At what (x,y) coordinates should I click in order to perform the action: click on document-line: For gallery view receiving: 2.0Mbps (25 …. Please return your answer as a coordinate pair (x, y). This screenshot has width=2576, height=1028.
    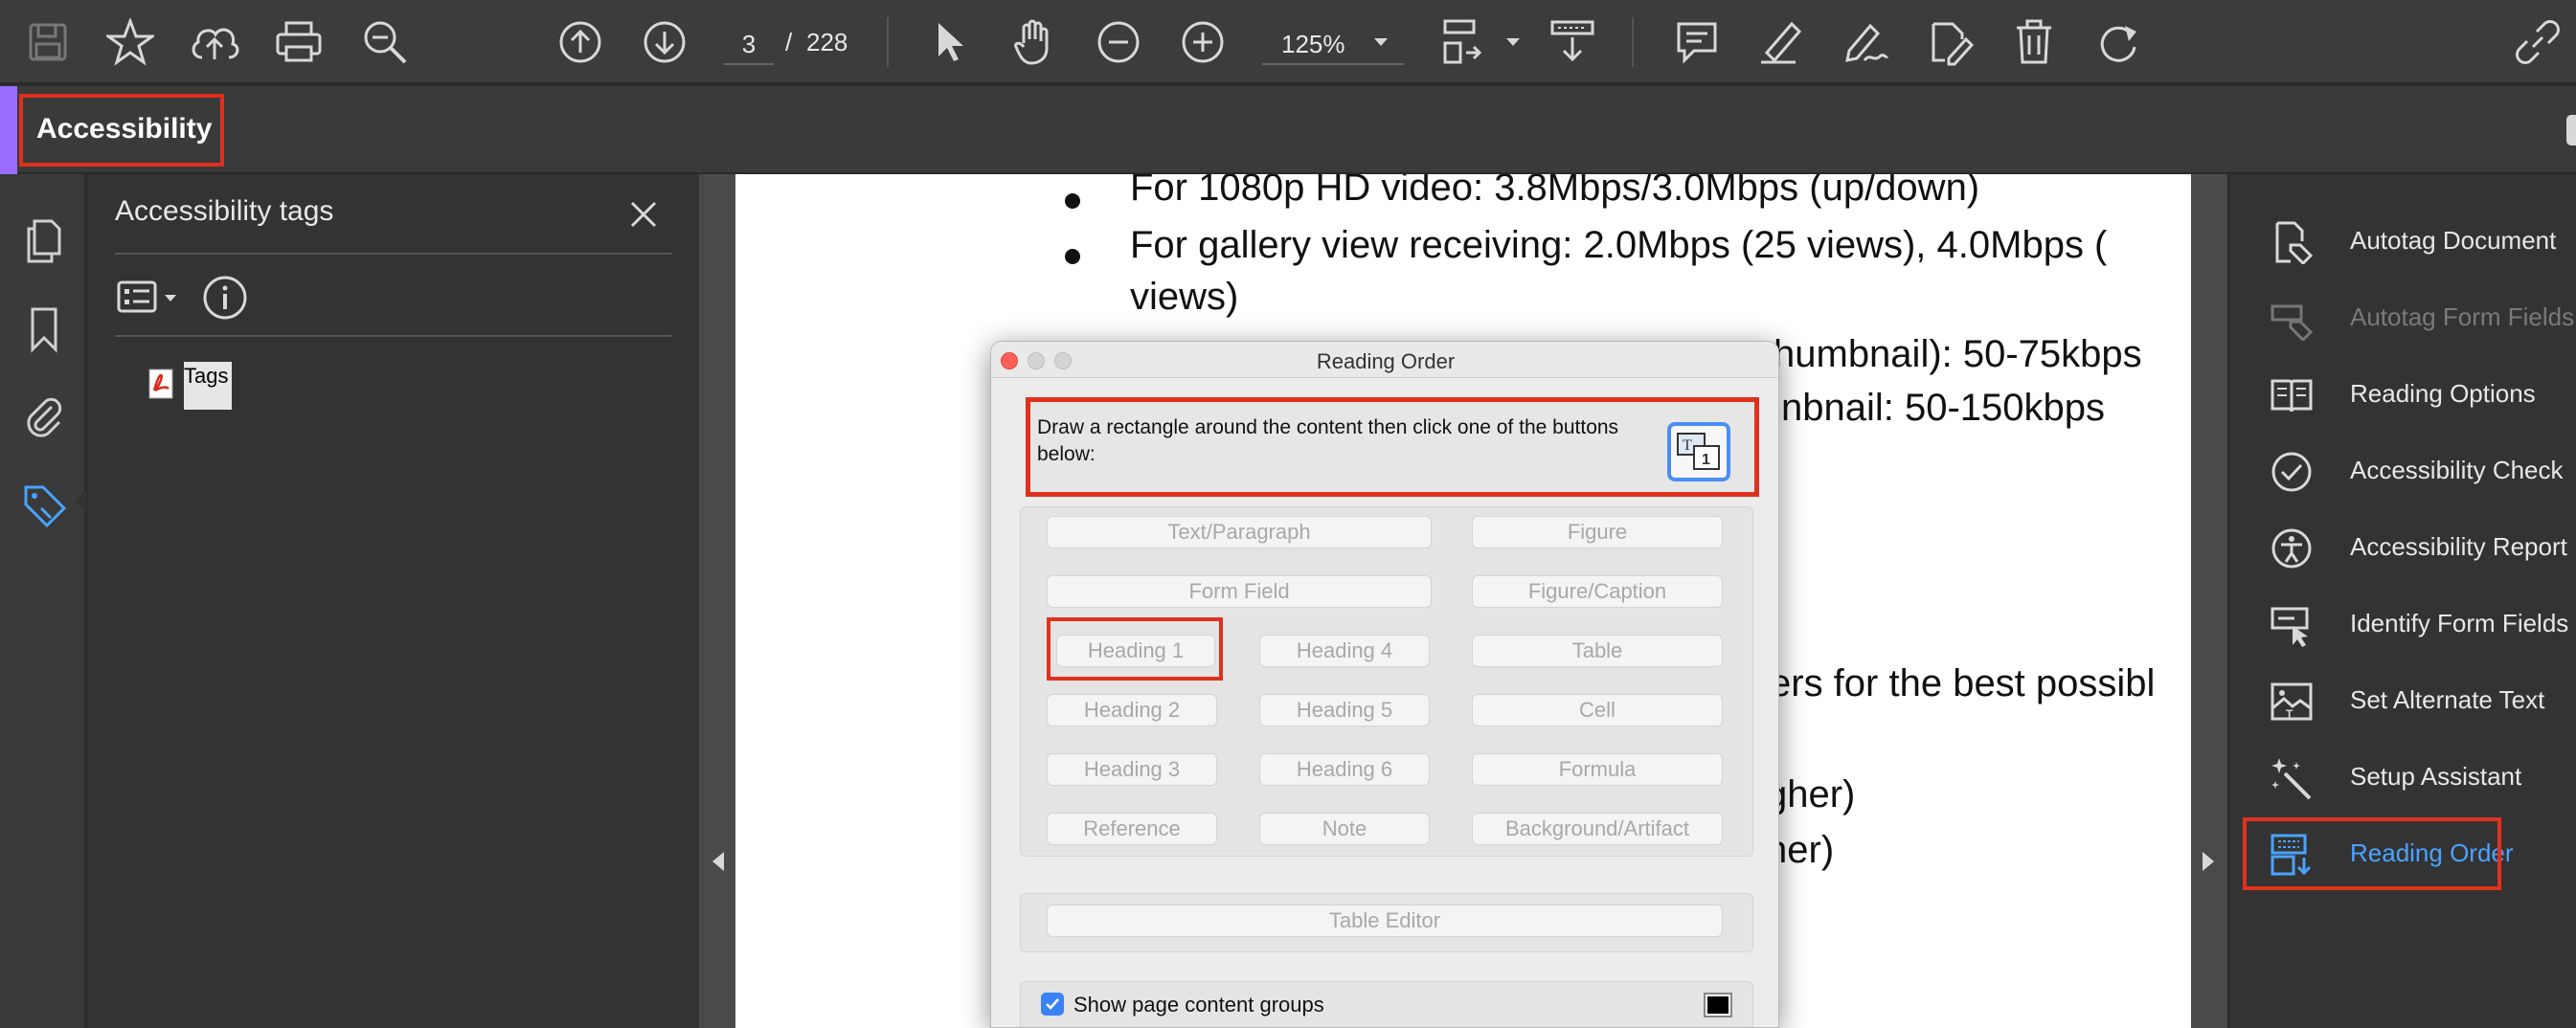
    Looking at the image, I should click on (1619, 245).